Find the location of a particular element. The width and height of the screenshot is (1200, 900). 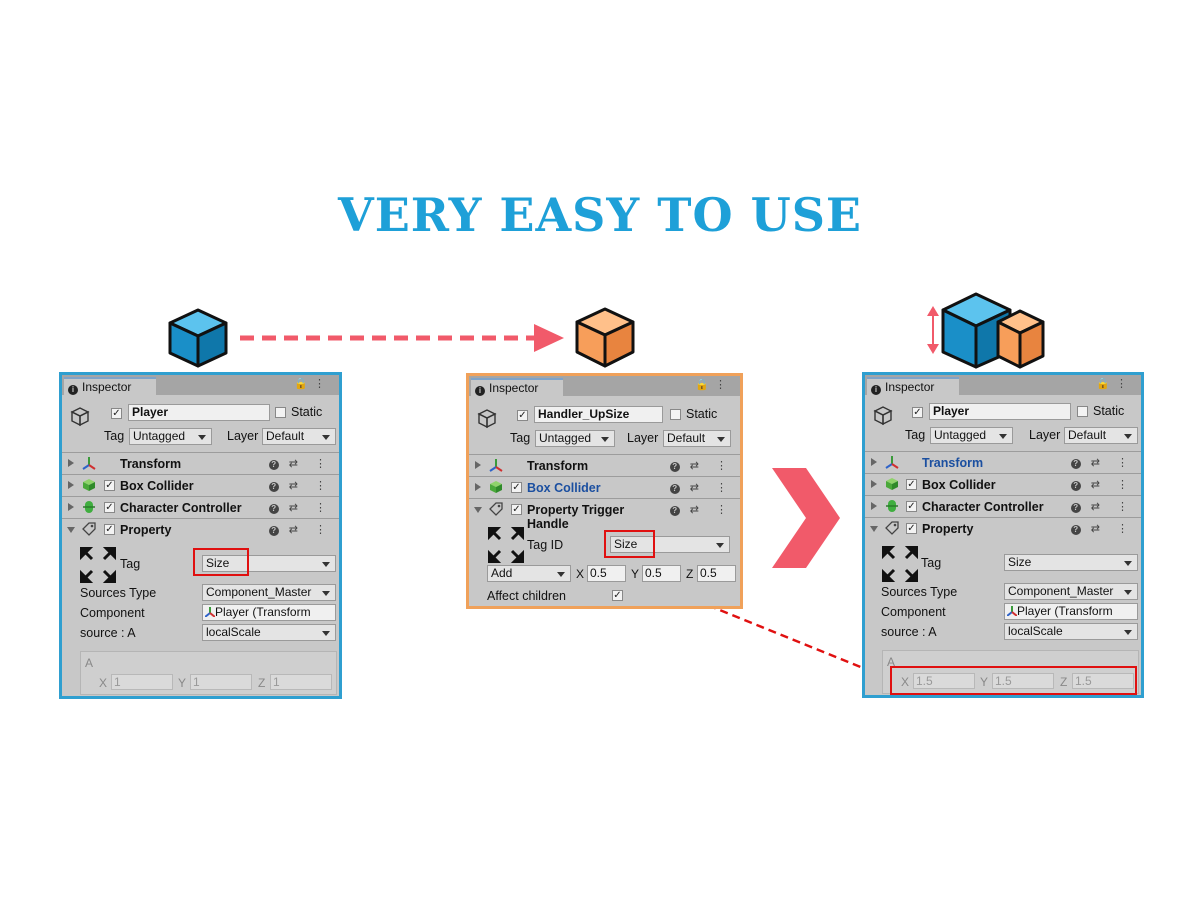

component-property-trigger-handler: ✓ Property Trigger Handle ? ⇄ ⋮ is located at coordinates (604, 515).